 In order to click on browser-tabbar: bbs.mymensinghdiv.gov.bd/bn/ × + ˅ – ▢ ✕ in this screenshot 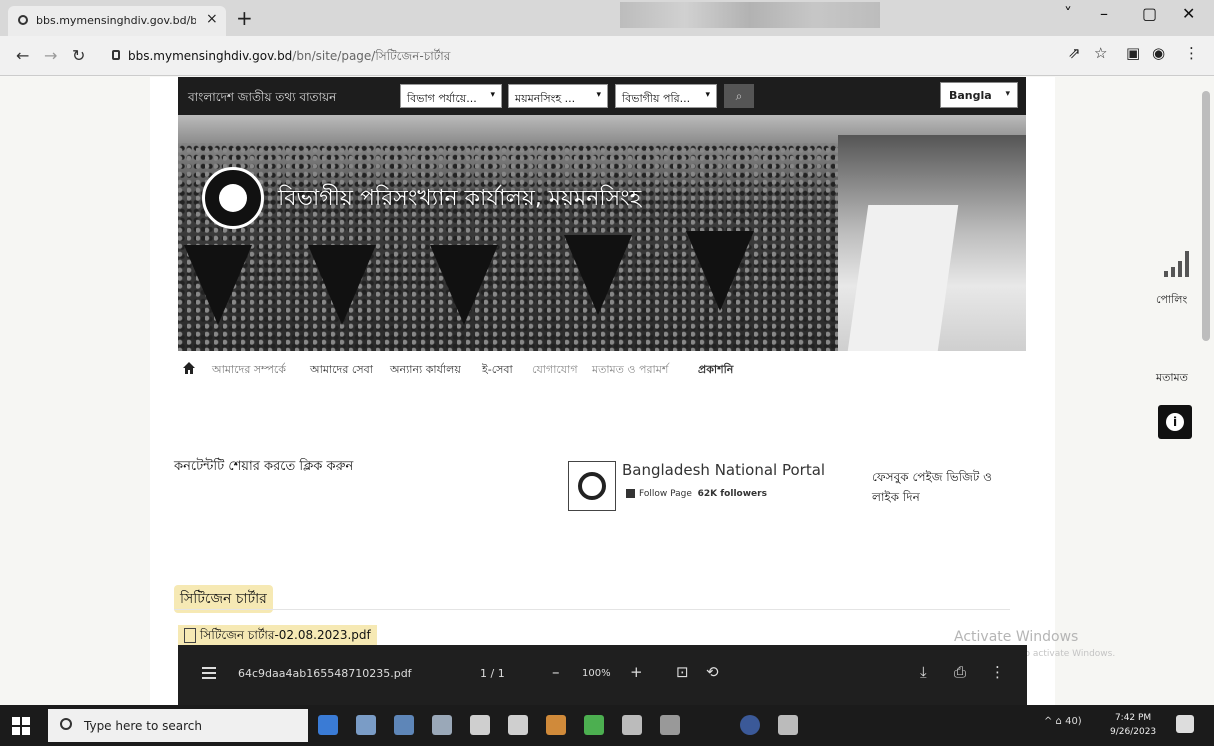, I will do `click(607, 18)`.